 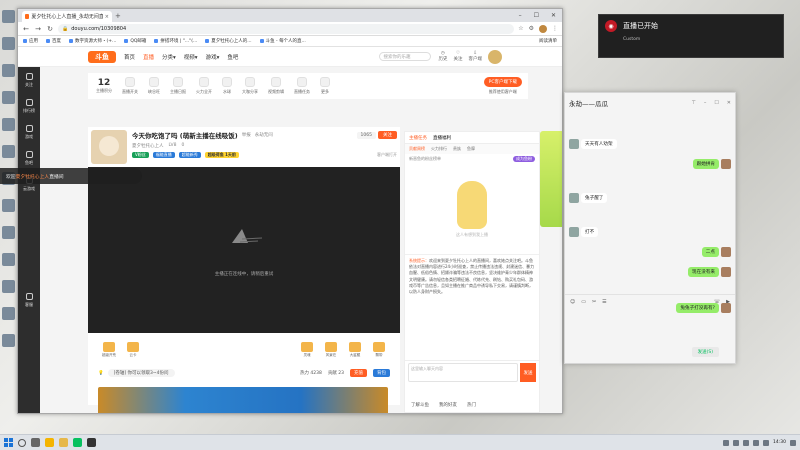 I want to click on notification-center-icon, so click(x=793, y=442).